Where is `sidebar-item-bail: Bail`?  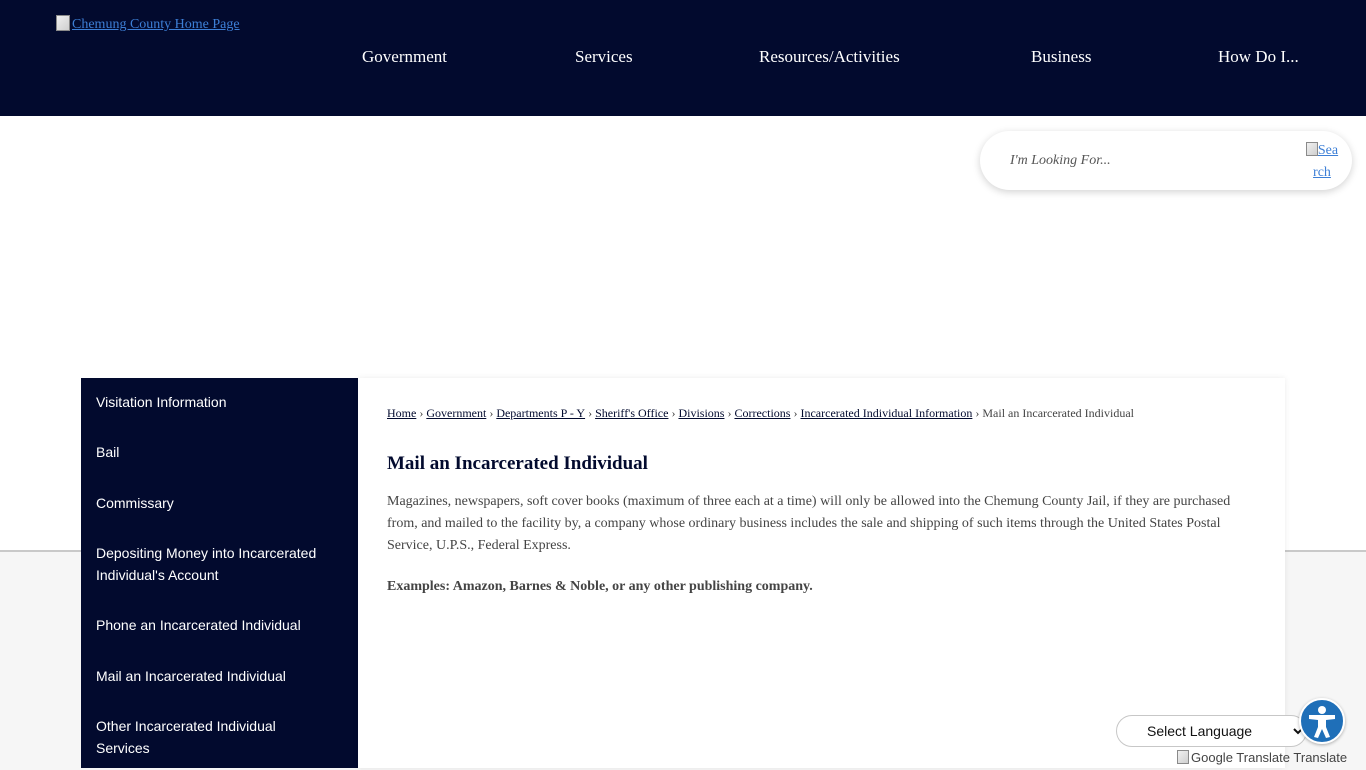 sidebar-item-bail: Bail is located at coordinates (221, 452).